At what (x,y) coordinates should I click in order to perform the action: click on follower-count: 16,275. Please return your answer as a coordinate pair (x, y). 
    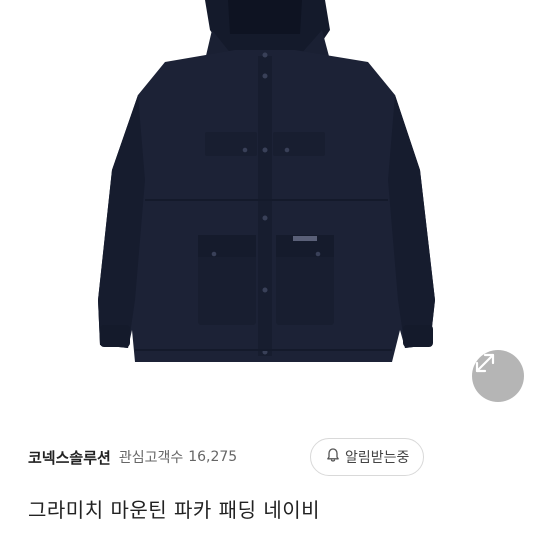
    Looking at the image, I should click on (213, 457).